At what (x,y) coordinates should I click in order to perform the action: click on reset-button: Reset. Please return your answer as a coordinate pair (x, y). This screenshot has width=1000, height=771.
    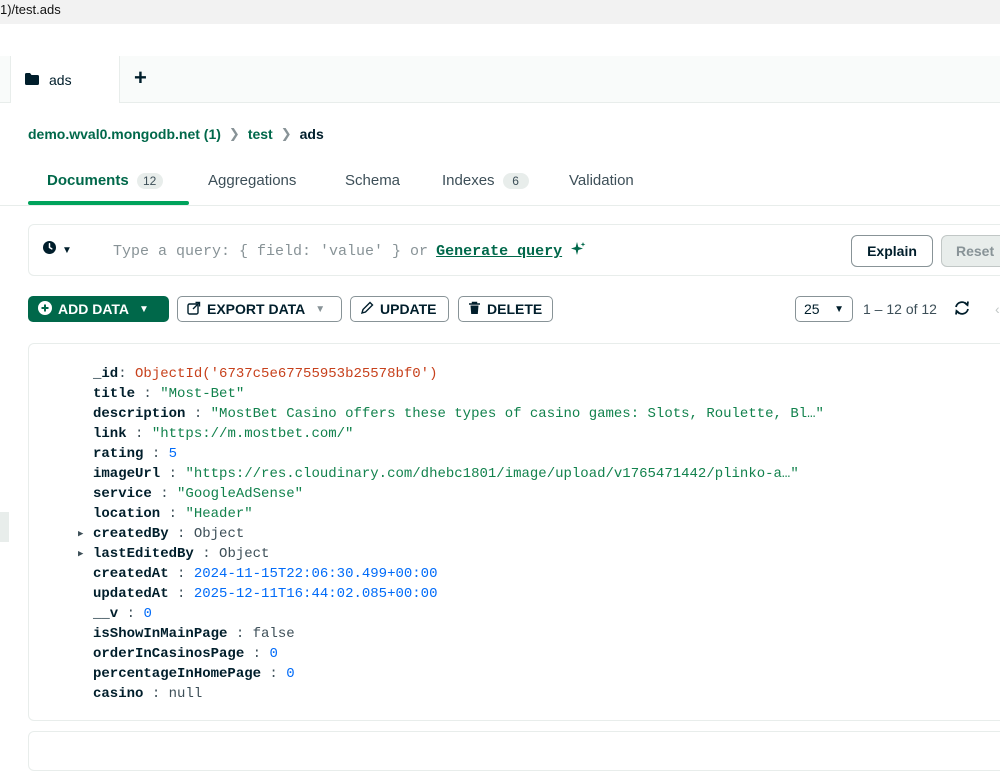
    Looking at the image, I should click on (970, 251).